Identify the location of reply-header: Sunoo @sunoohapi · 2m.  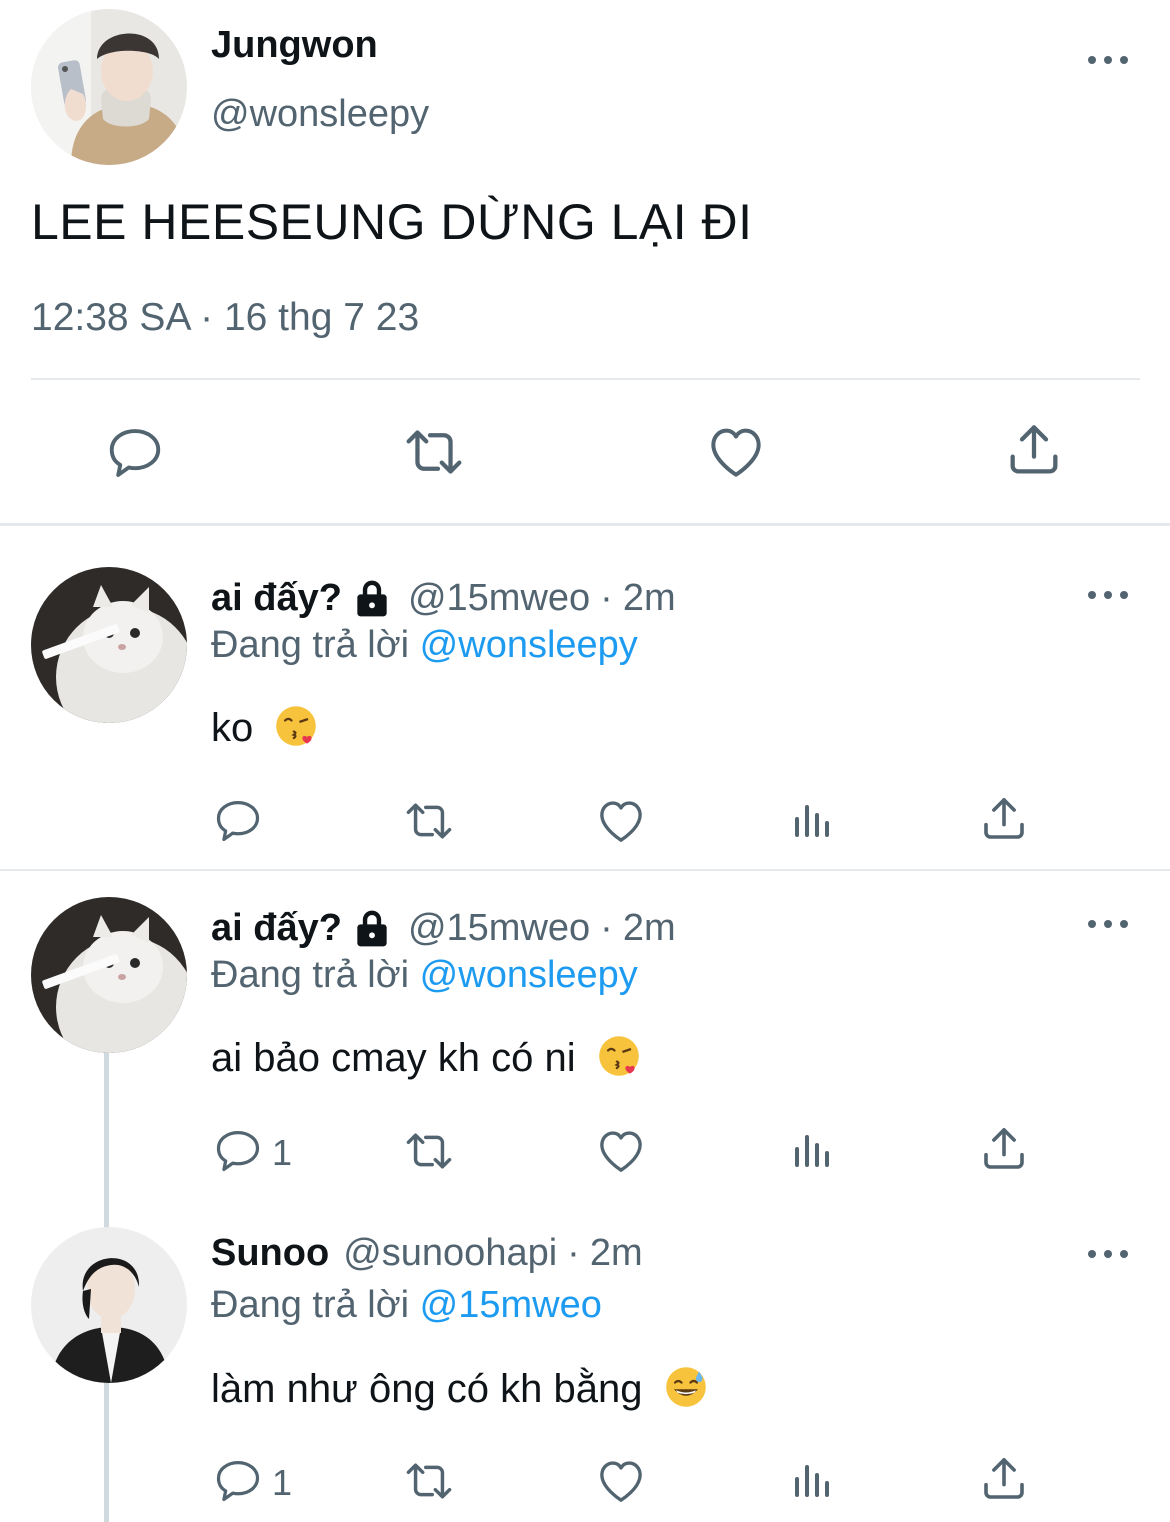
(427, 1253).